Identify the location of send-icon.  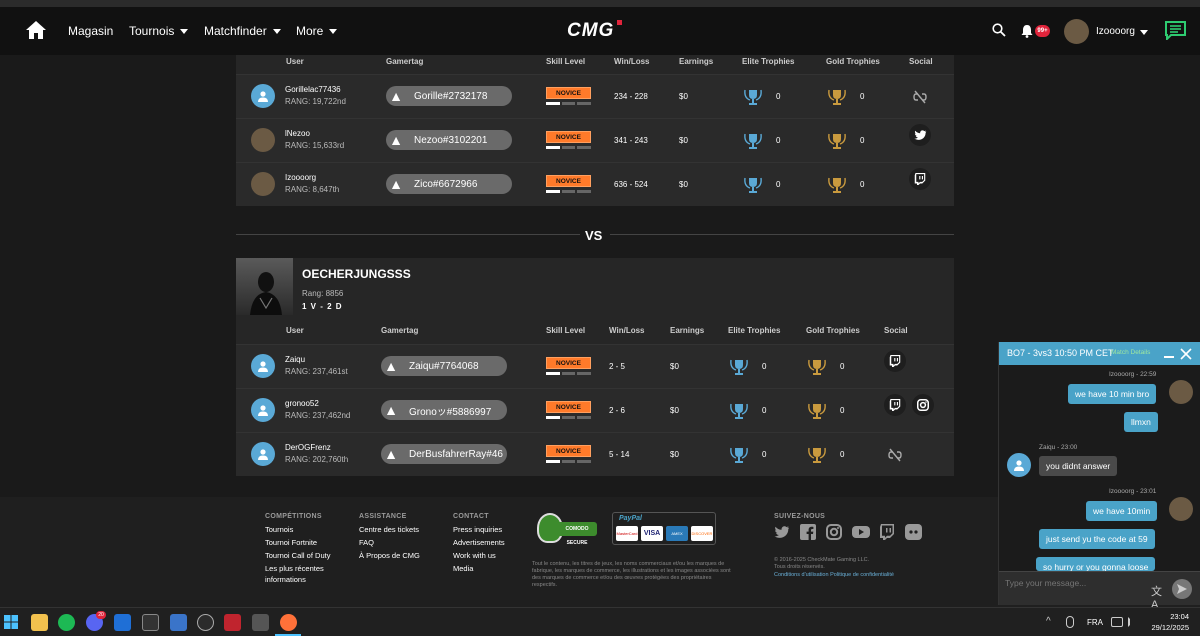
(1182, 589).